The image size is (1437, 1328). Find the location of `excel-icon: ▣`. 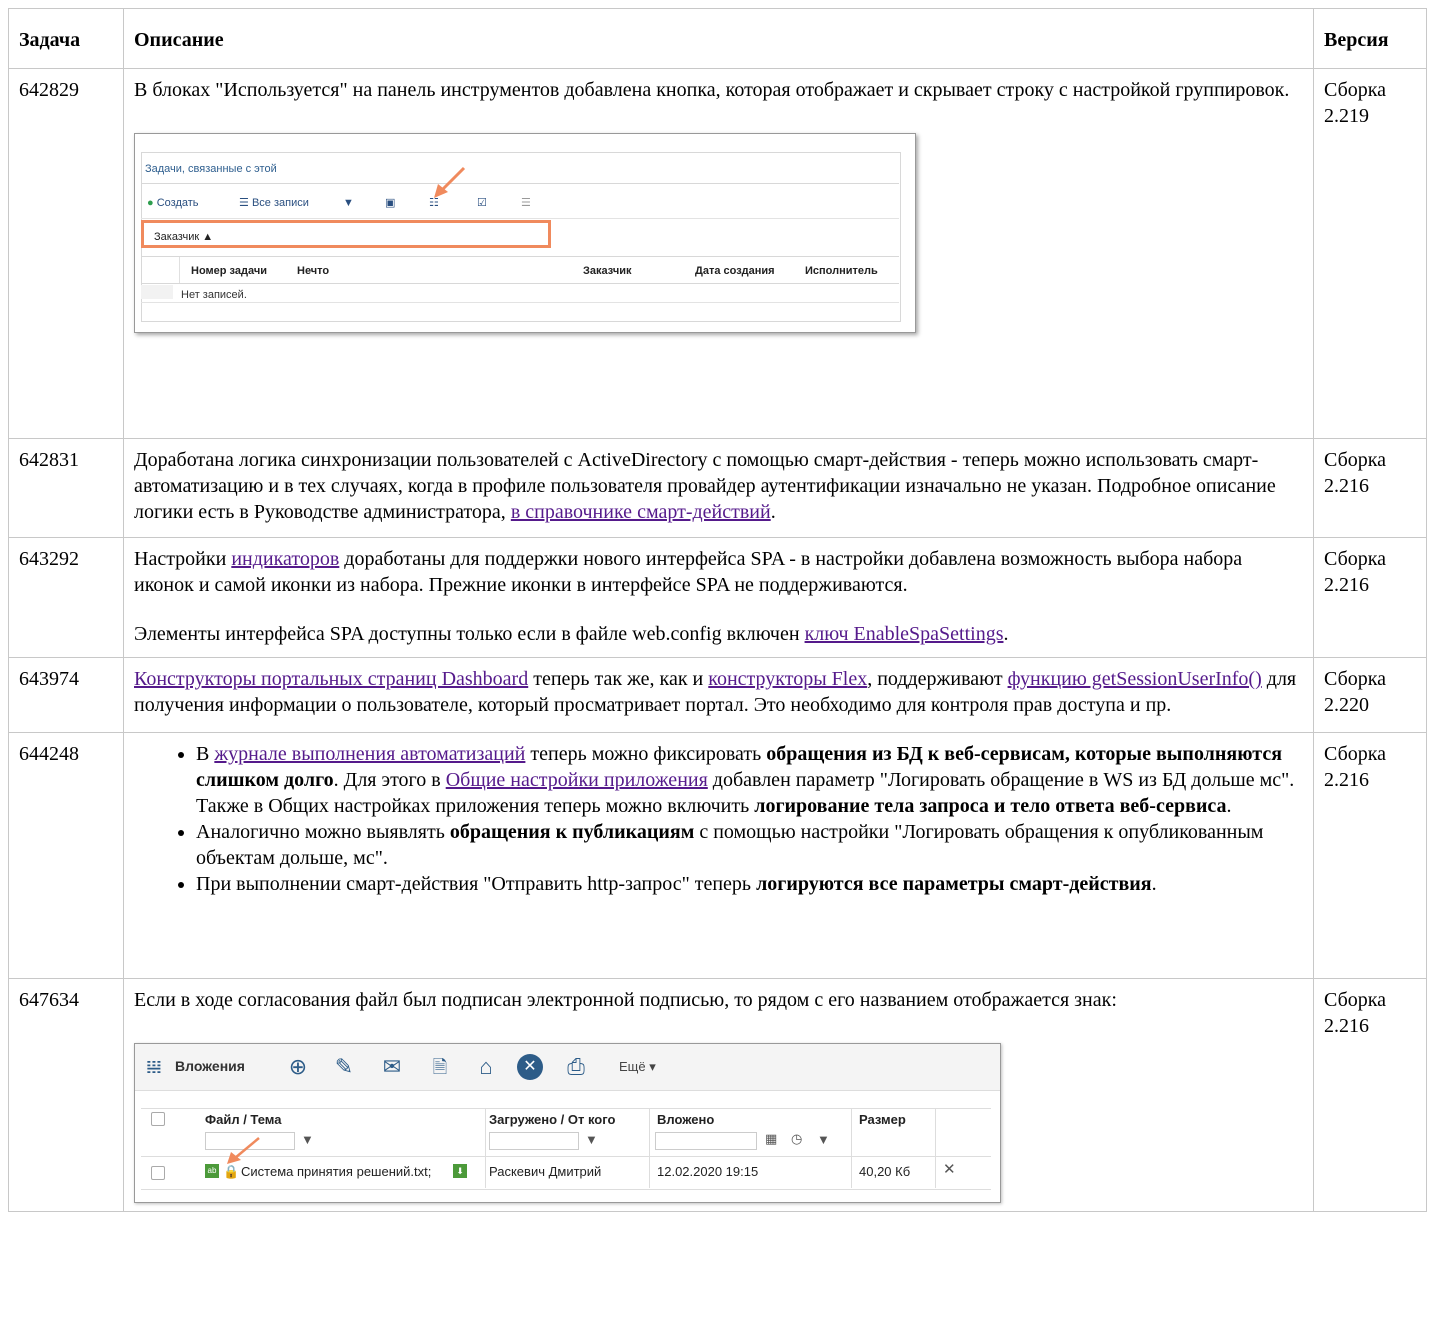

excel-icon: ▣ is located at coordinates (390, 203).